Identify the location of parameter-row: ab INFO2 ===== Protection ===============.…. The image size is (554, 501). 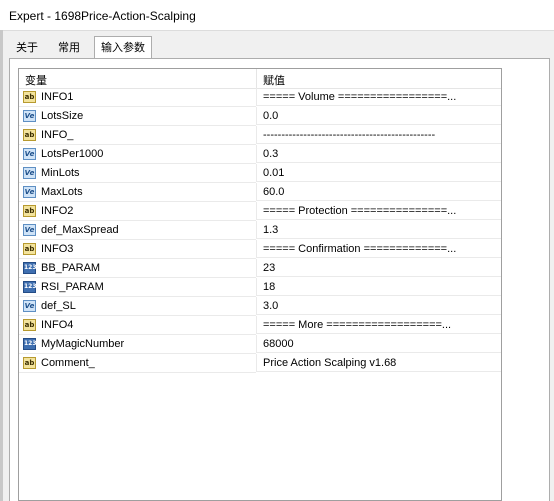
(260, 211).